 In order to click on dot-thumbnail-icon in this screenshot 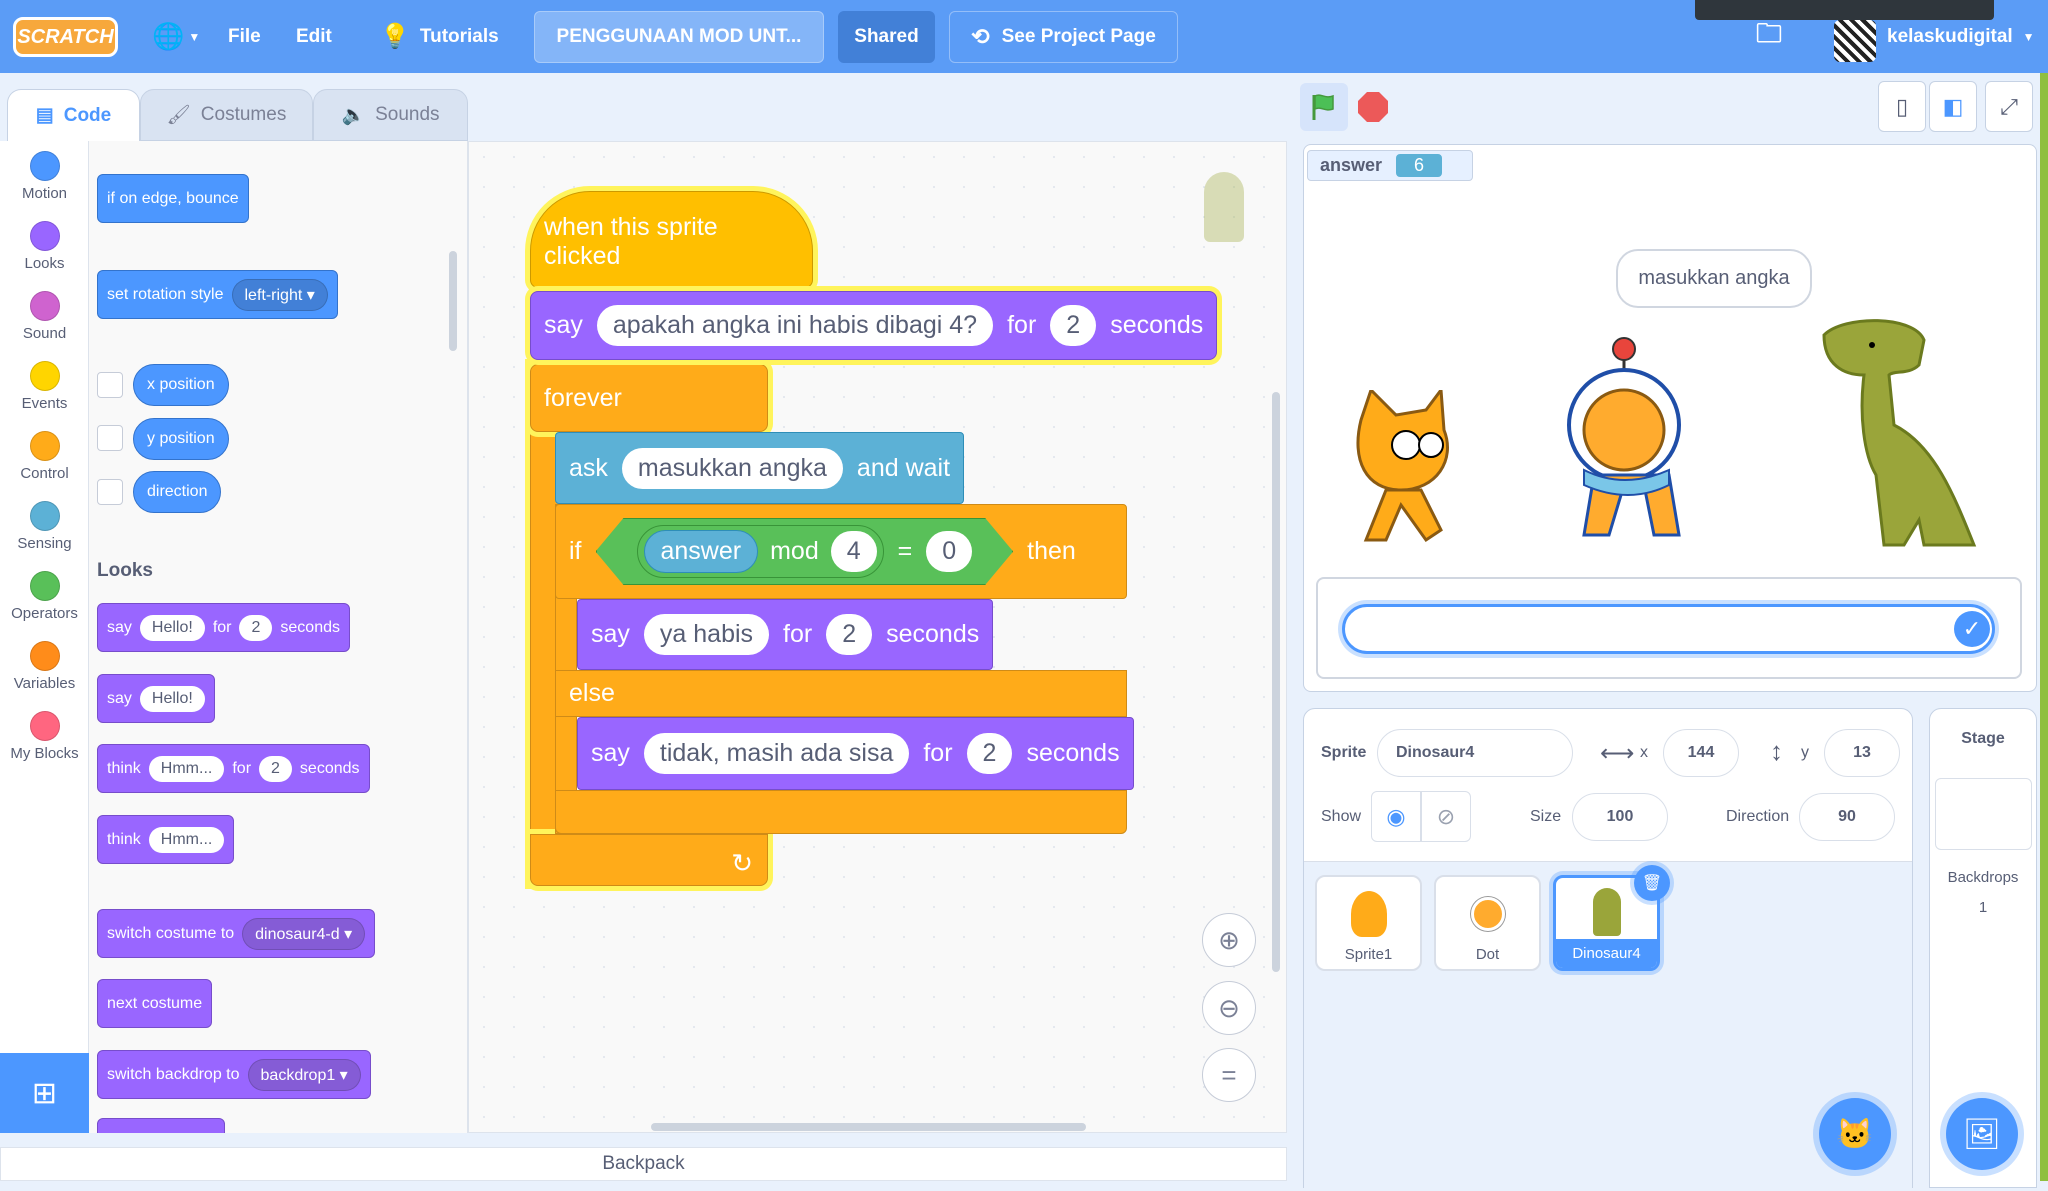, I will do `click(1487, 914)`.